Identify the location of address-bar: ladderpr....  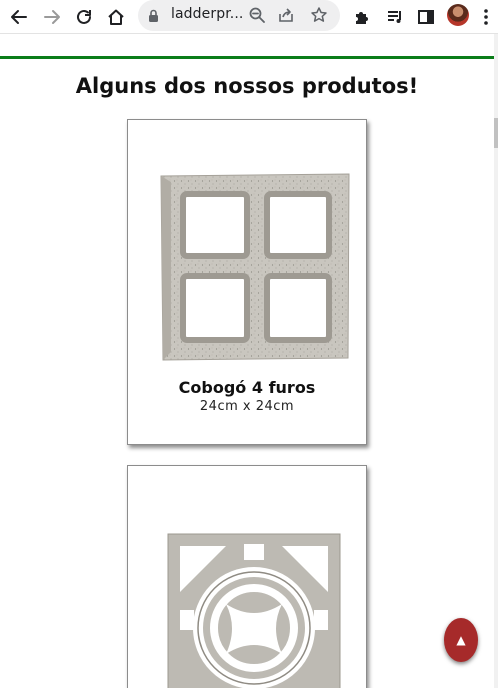
(239, 15).